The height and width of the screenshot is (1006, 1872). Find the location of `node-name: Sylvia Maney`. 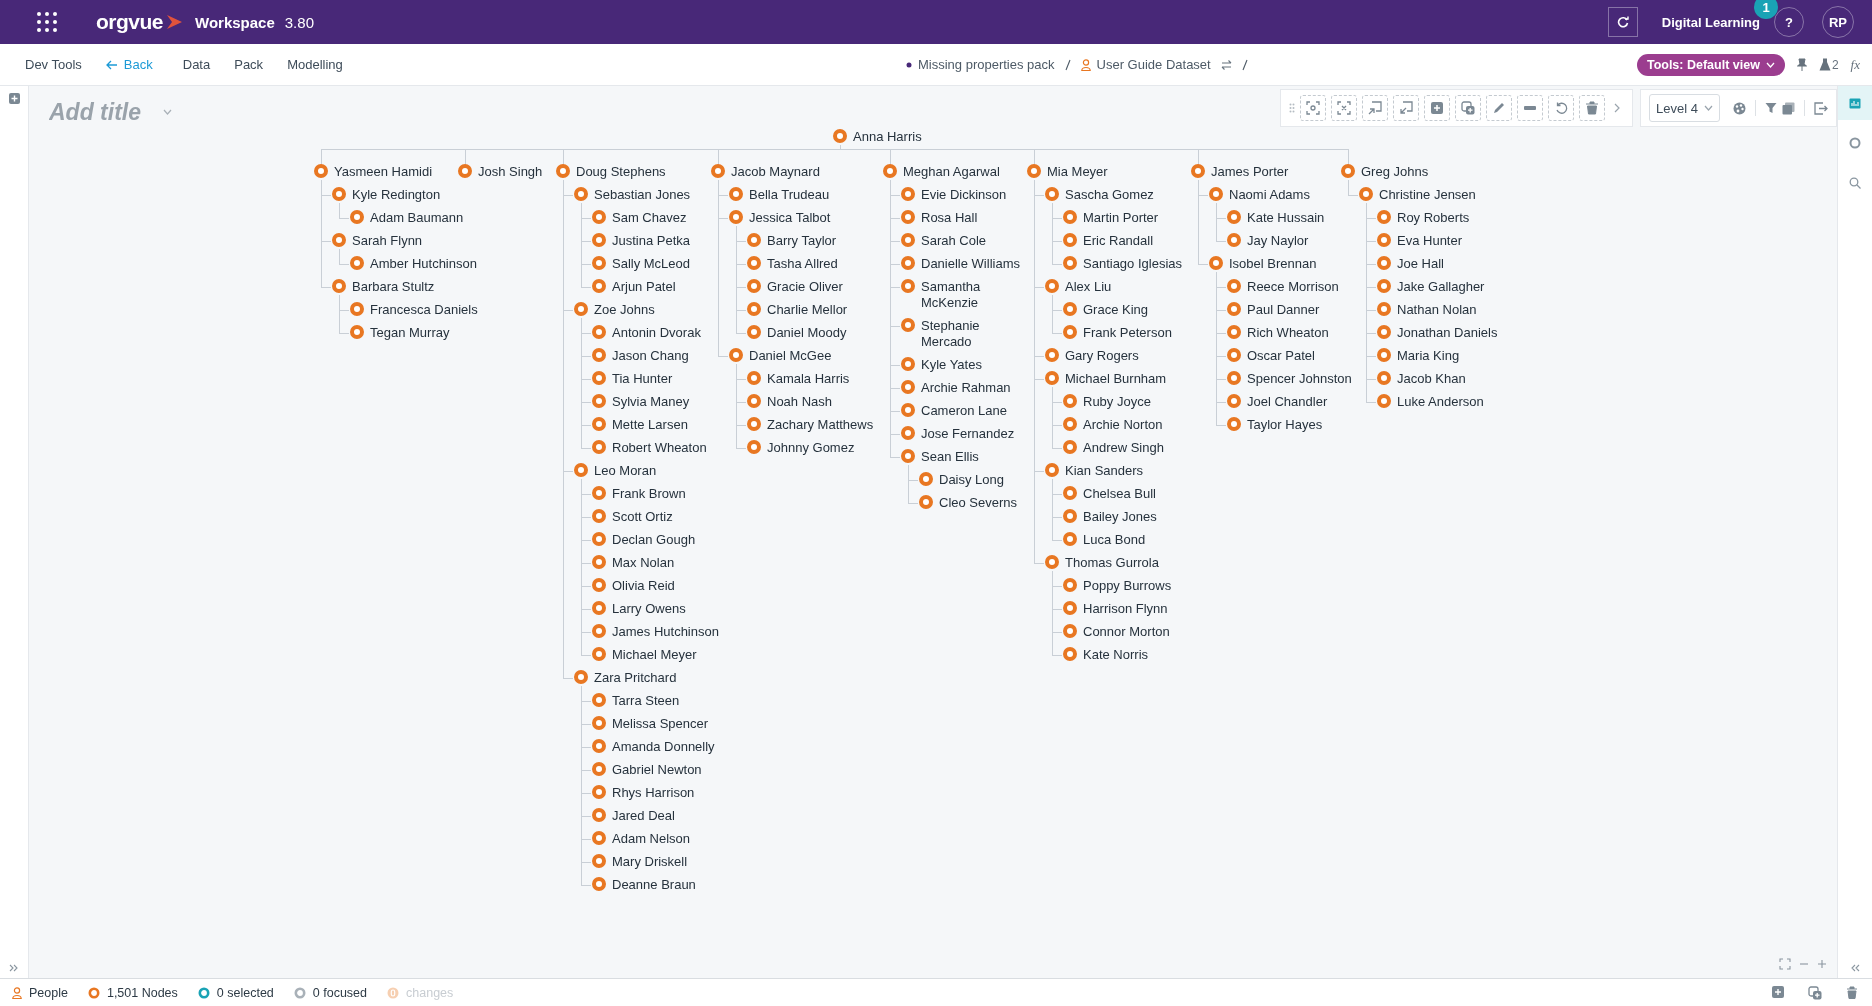

node-name: Sylvia Maney is located at coordinates (651, 402).